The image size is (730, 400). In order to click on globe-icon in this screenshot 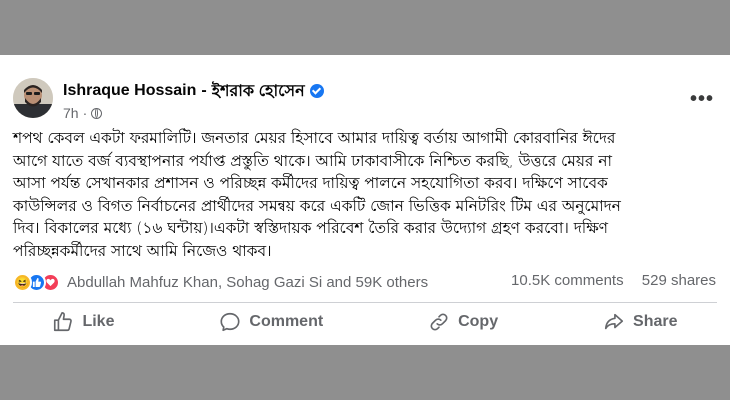, I will do `click(97, 113)`.